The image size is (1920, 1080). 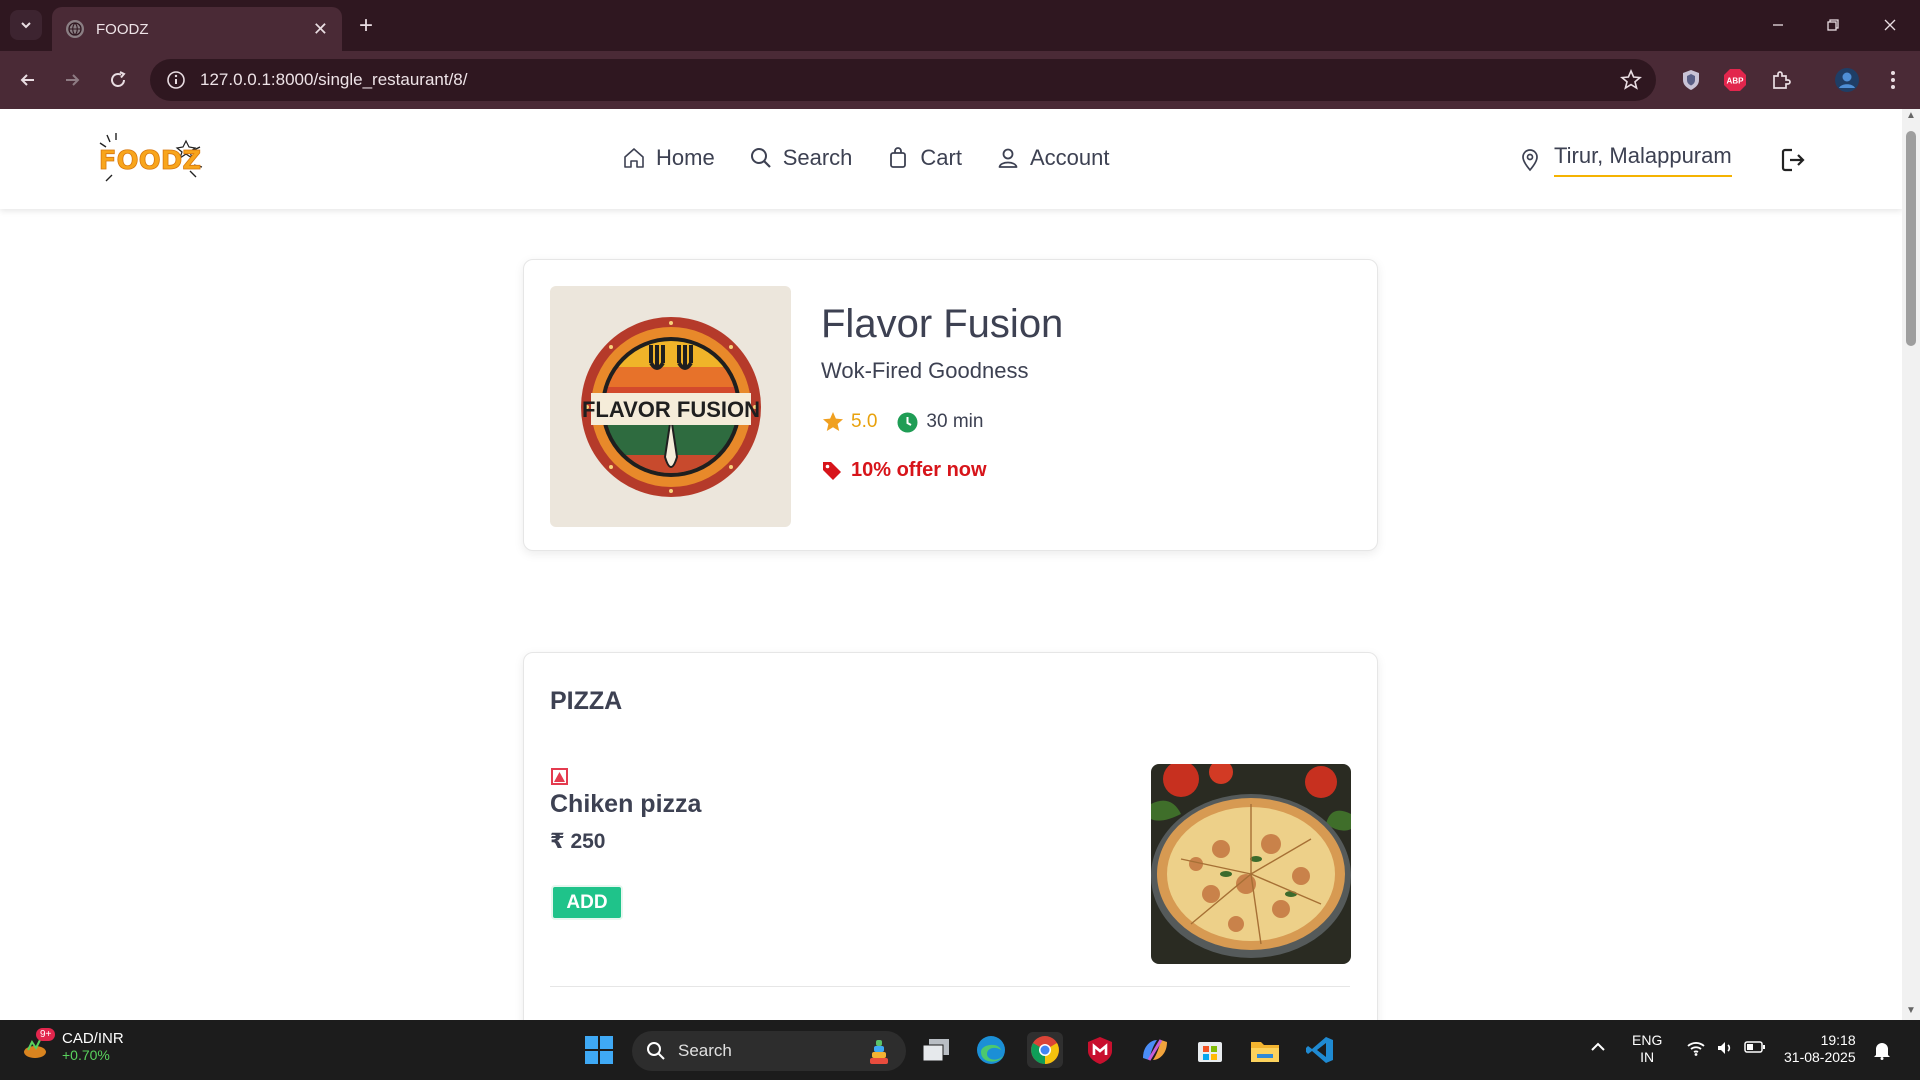 I want to click on file-explorer-app, so click(x=1265, y=1050).